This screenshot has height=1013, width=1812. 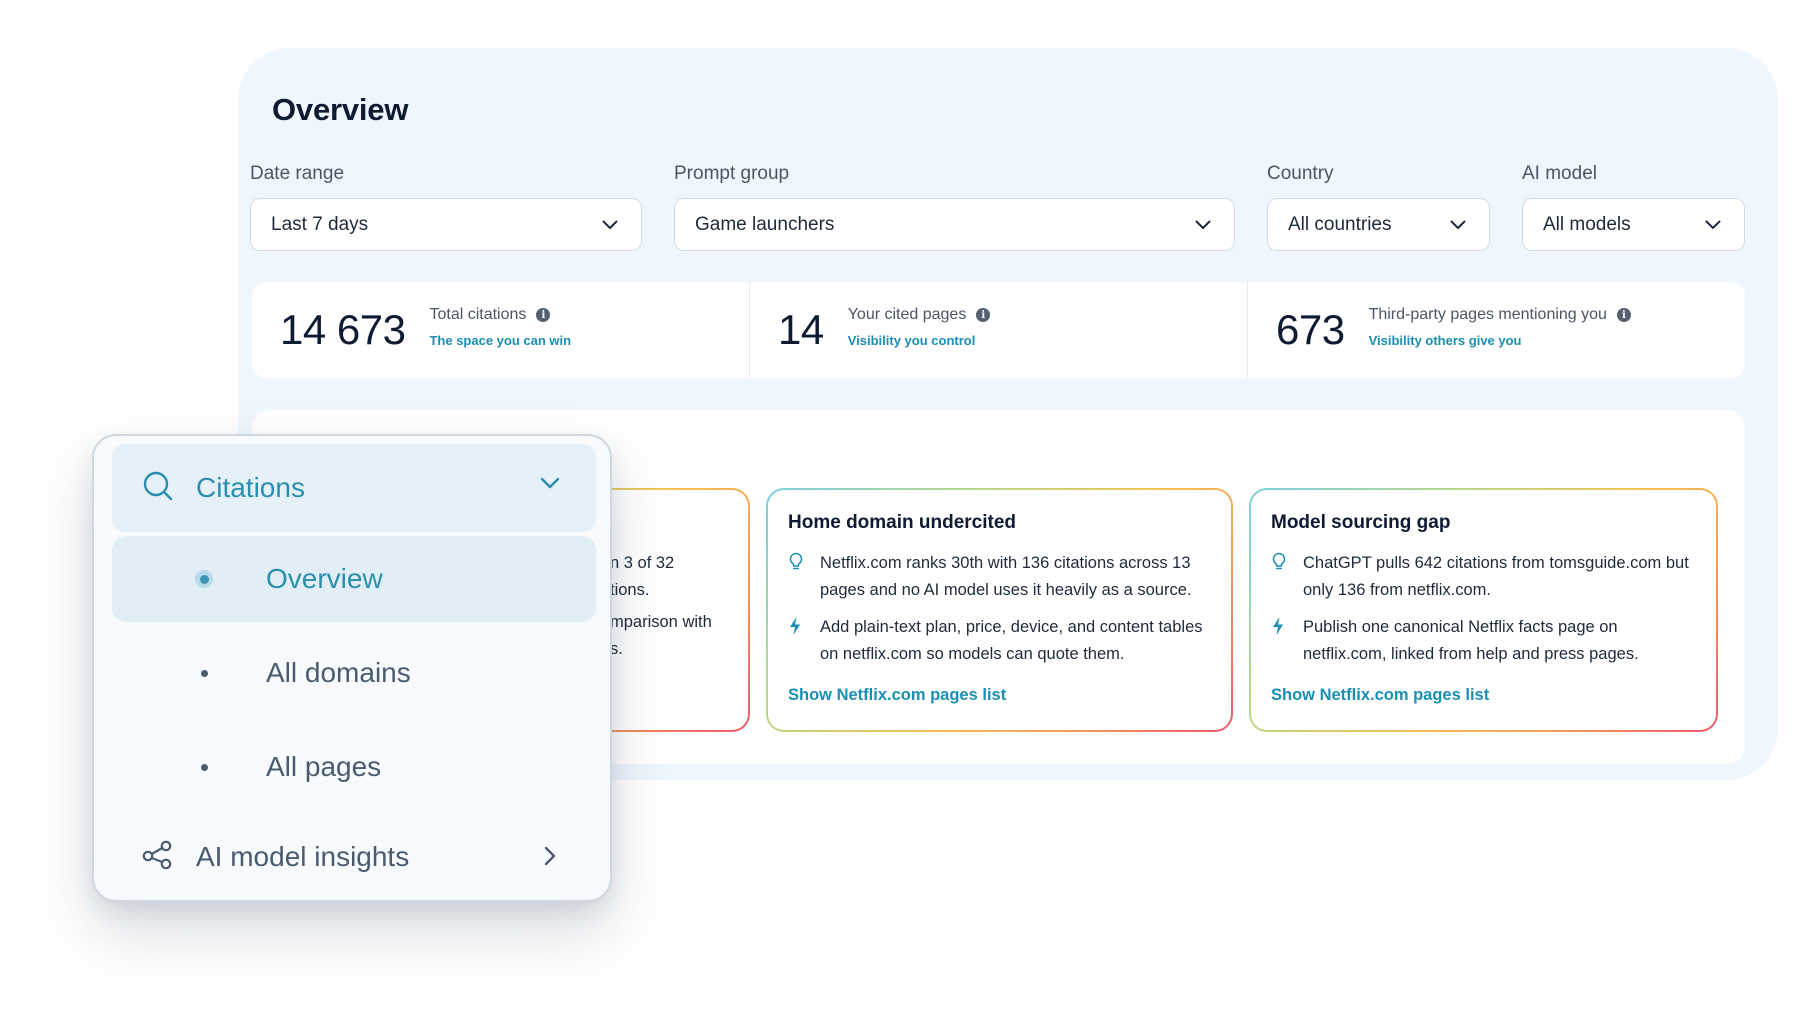 I want to click on sidebar-item-all-pages: All pages, so click(x=354, y=767).